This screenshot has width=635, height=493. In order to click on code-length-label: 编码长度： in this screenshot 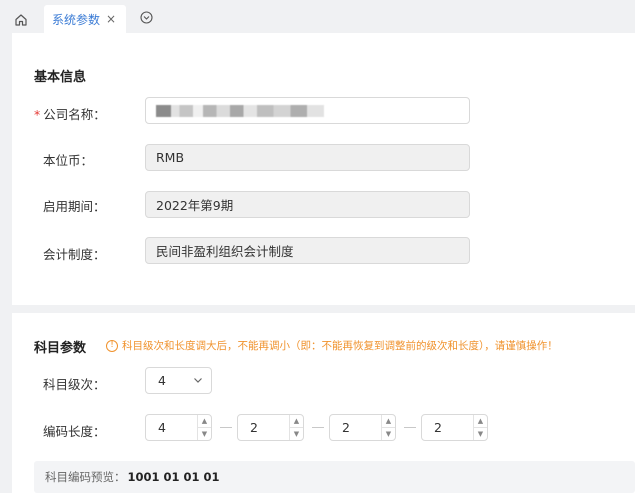, I will do `click(74, 431)`.